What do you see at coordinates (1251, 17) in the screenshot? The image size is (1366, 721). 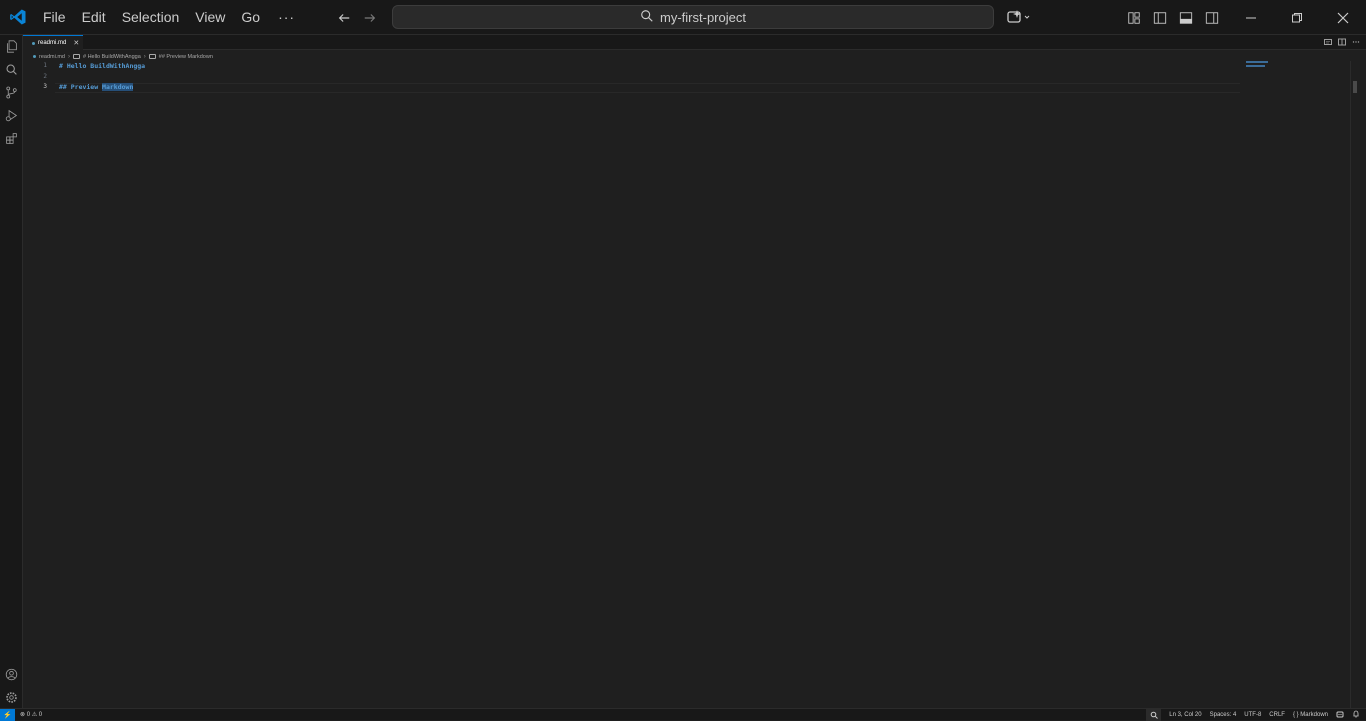 I see `minimize-icon` at bounding box center [1251, 17].